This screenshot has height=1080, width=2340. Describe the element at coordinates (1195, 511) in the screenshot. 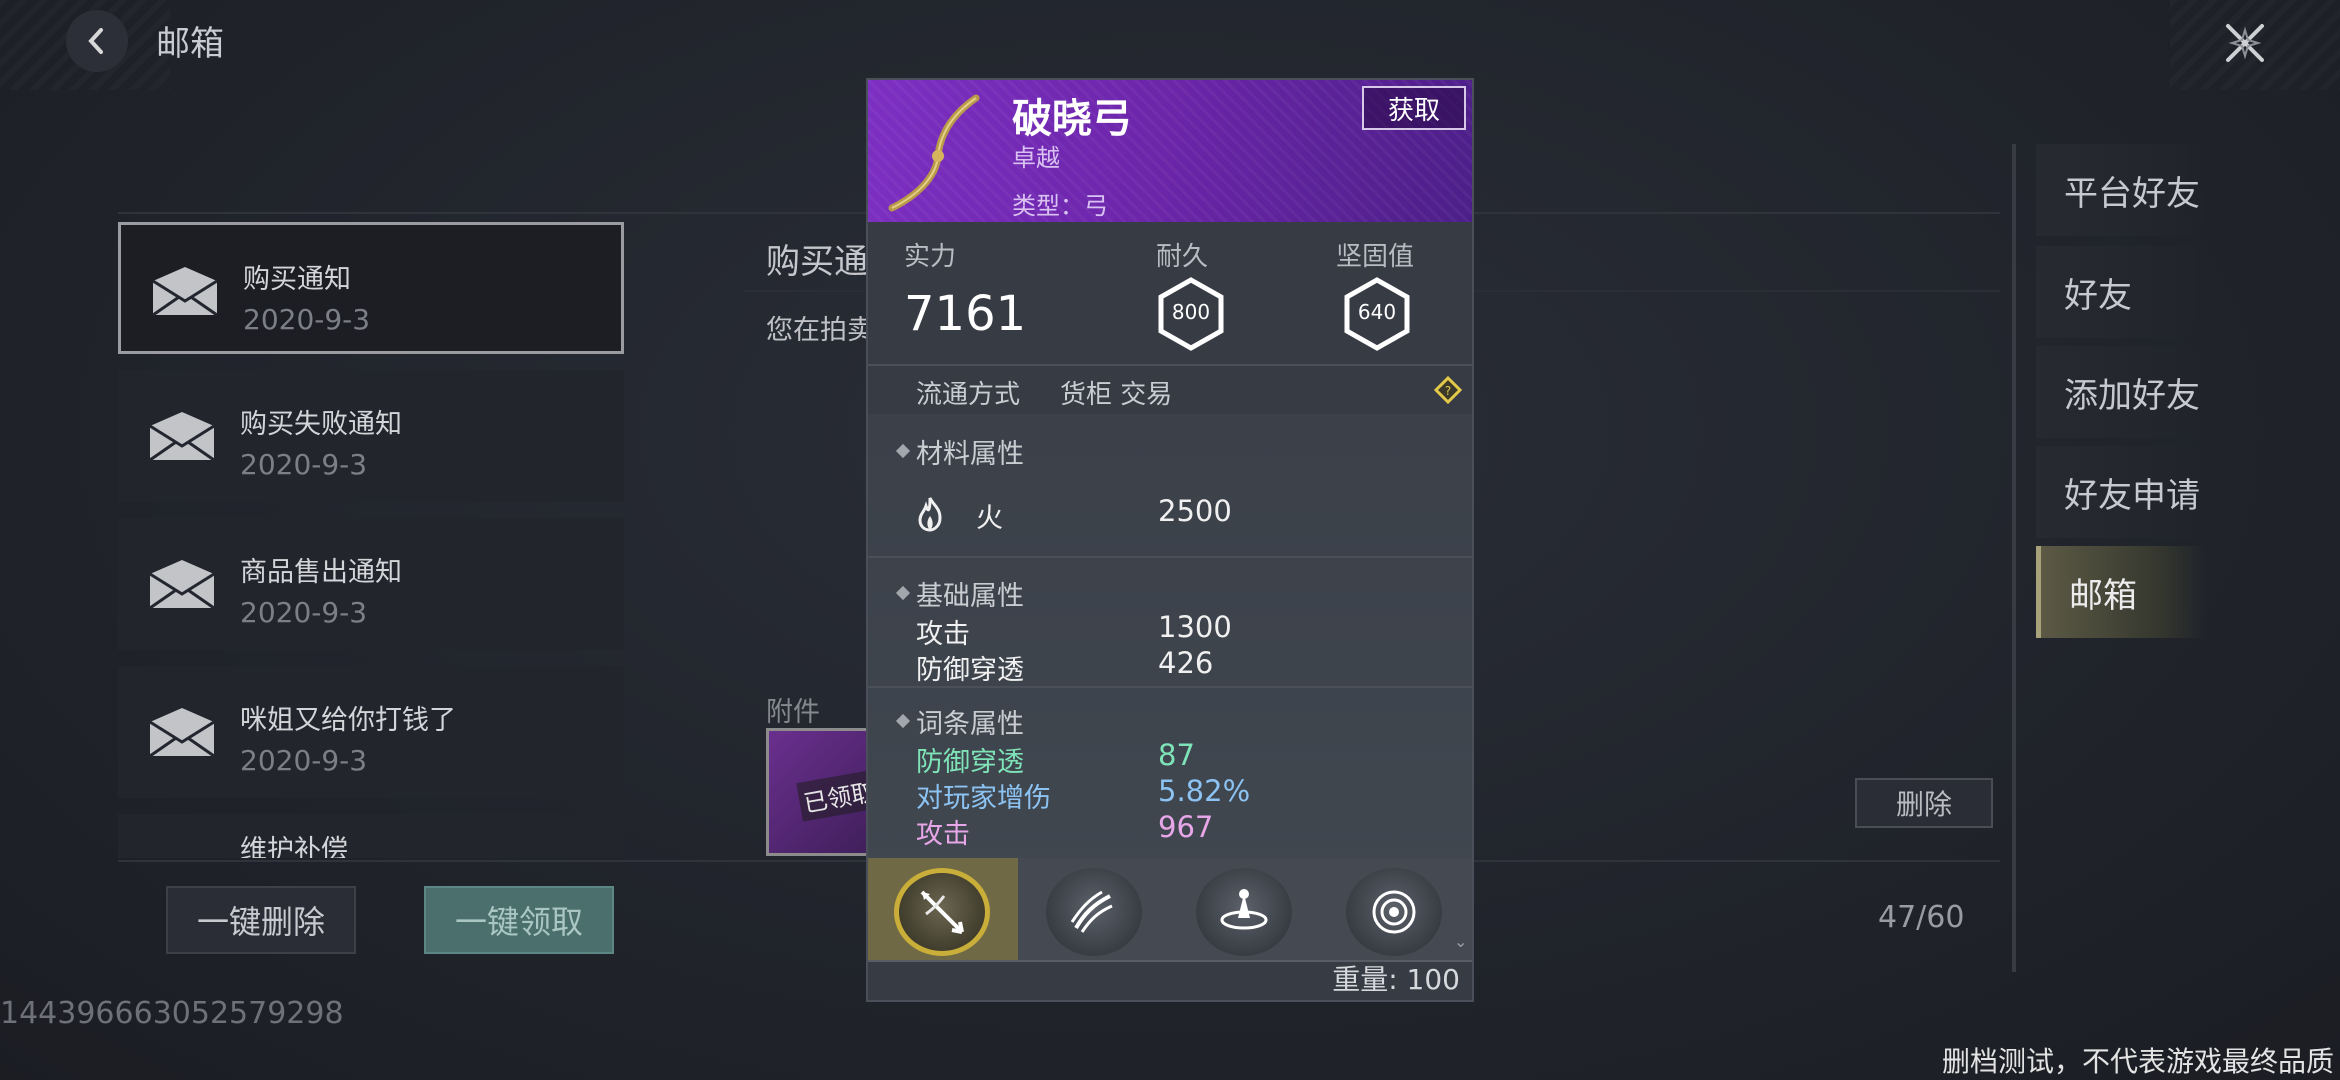

I see `material-value: 2500` at that location.